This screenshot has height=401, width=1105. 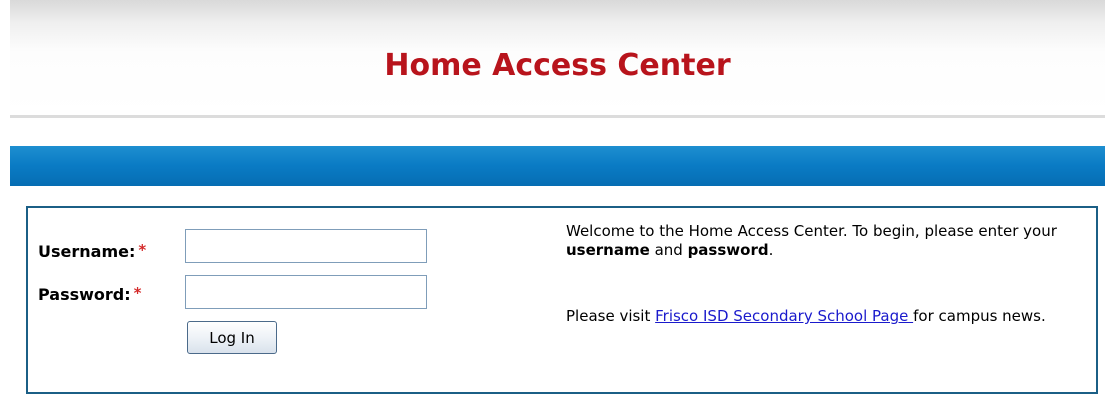 I want to click on visit-text-end: for campus news., so click(x=979, y=316).